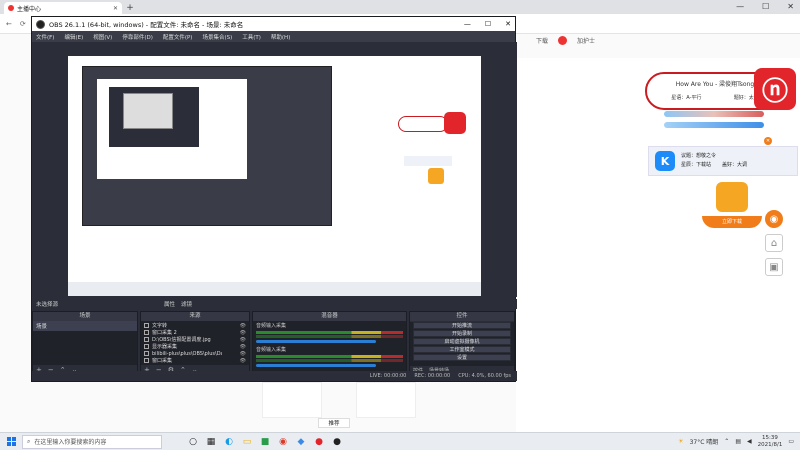 The image size is (800, 450). Describe the element at coordinates (699, 156) in the screenshot. I see `k-line-1: 议题：想敬之令` at that location.